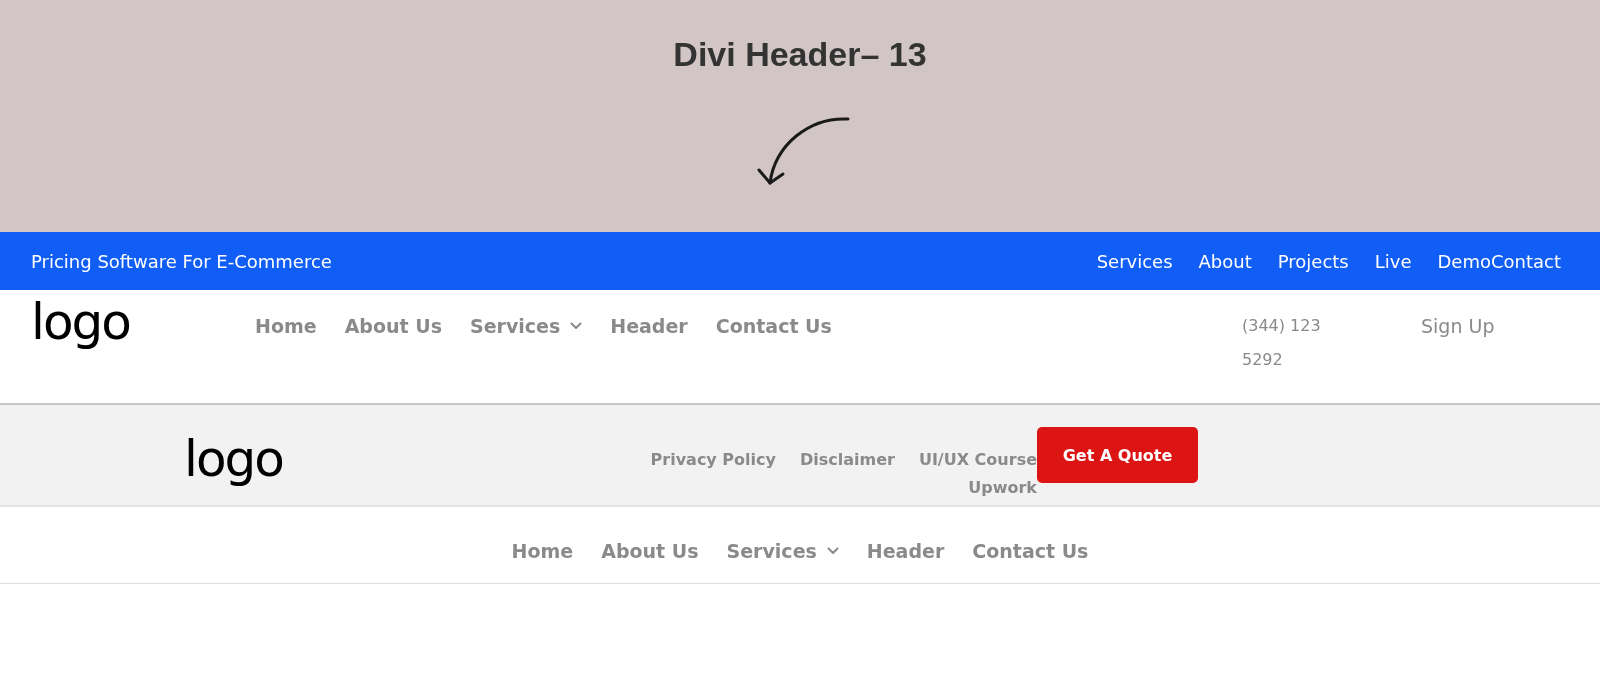 This screenshot has height=685, width=1600. Describe the element at coordinates (181, 261) in the screenshot. I see `tagline-text: Pricing Software For E-Commerce` at that location.